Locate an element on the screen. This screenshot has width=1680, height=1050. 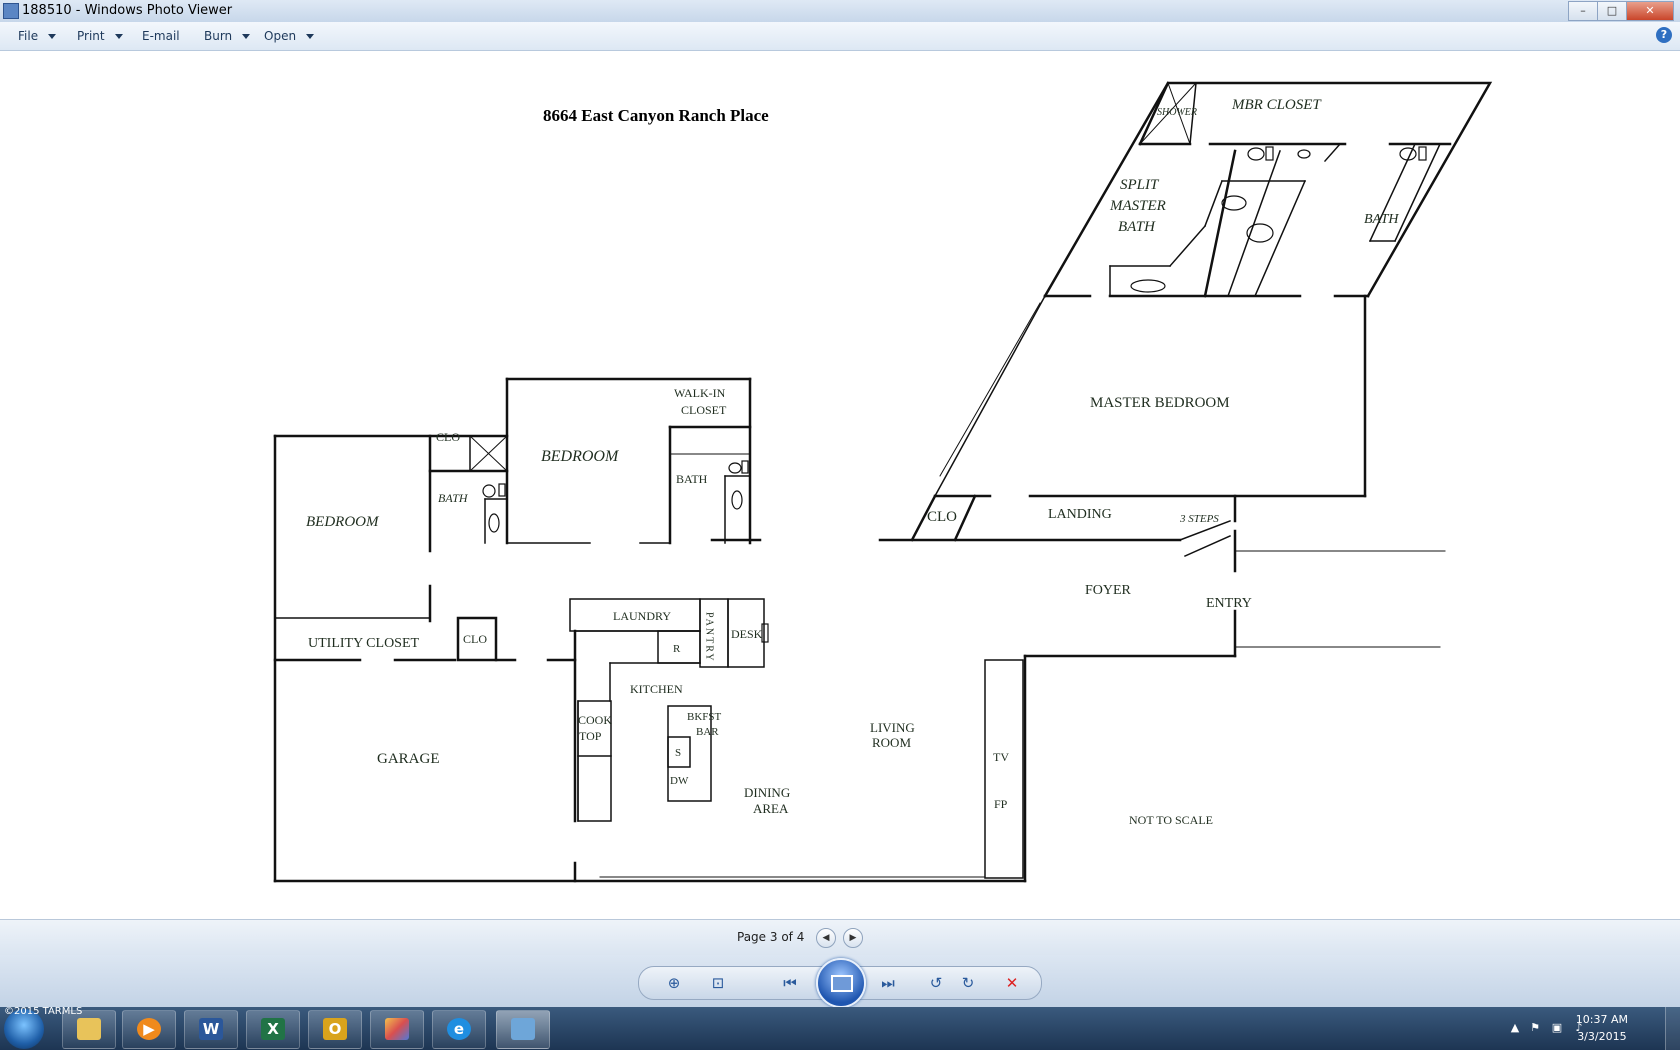
menu-email: E-mail is located at coordinates (161, 36).